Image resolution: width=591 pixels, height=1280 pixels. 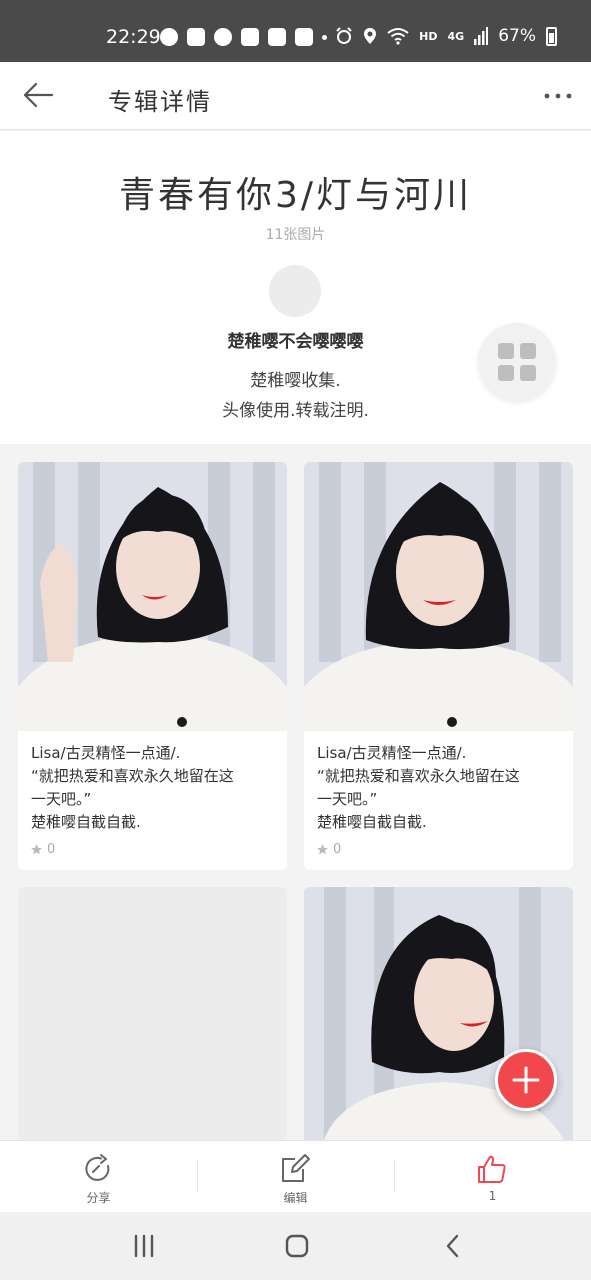 I want to click on more-icon, so click(x=558, y=96).